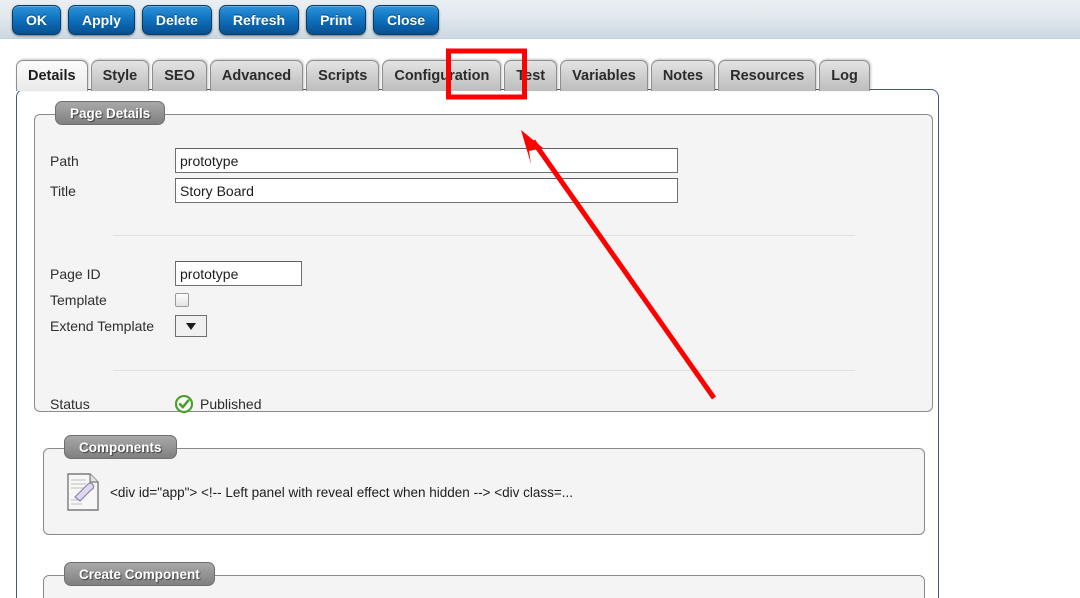 The height and width of the screenshot is (598, 1080). What do you see at coordinates (139, 574) in the screenshot?
I see `create-component-legend: Create Component` at bounding box center [139, 574].